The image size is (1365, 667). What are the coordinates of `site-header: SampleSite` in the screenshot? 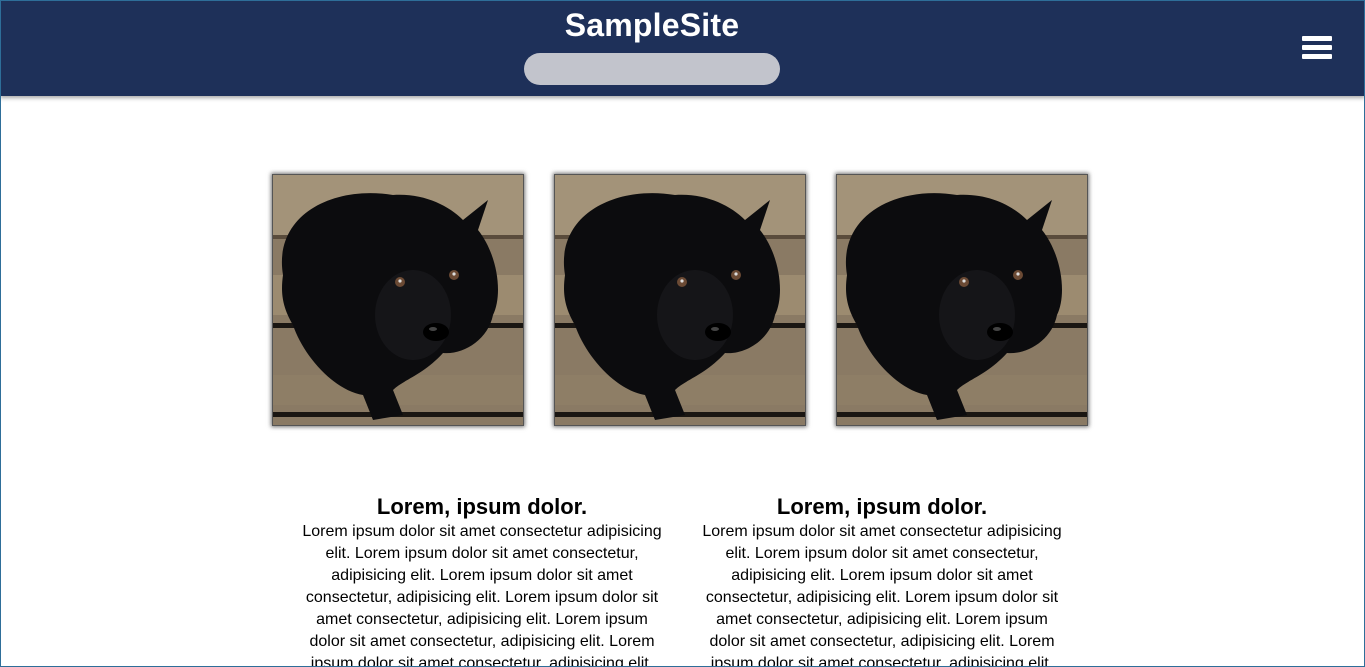 It's located at (682, 48).